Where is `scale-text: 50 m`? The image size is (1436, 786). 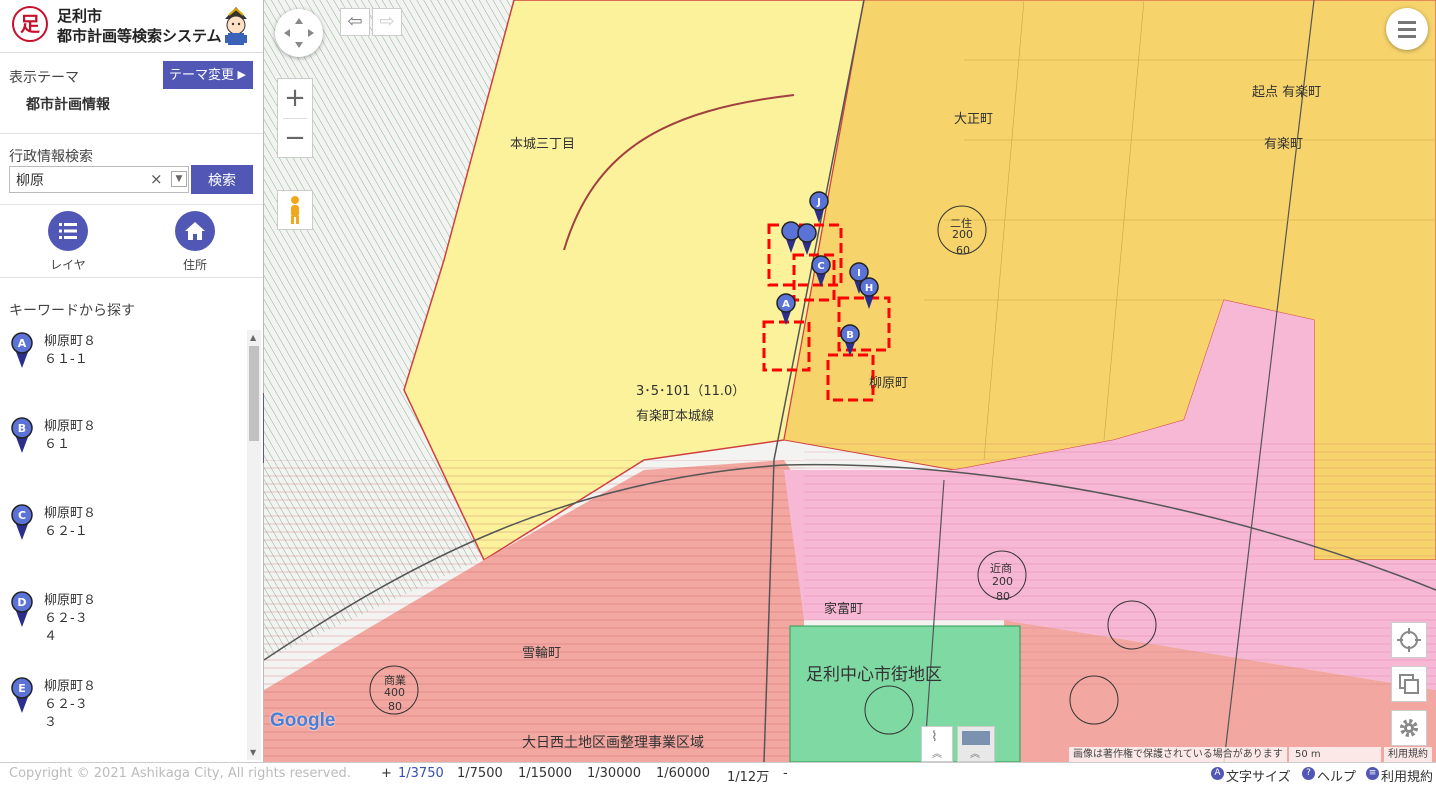 scale-text: 50 m is located at coordinates (1308, 754).